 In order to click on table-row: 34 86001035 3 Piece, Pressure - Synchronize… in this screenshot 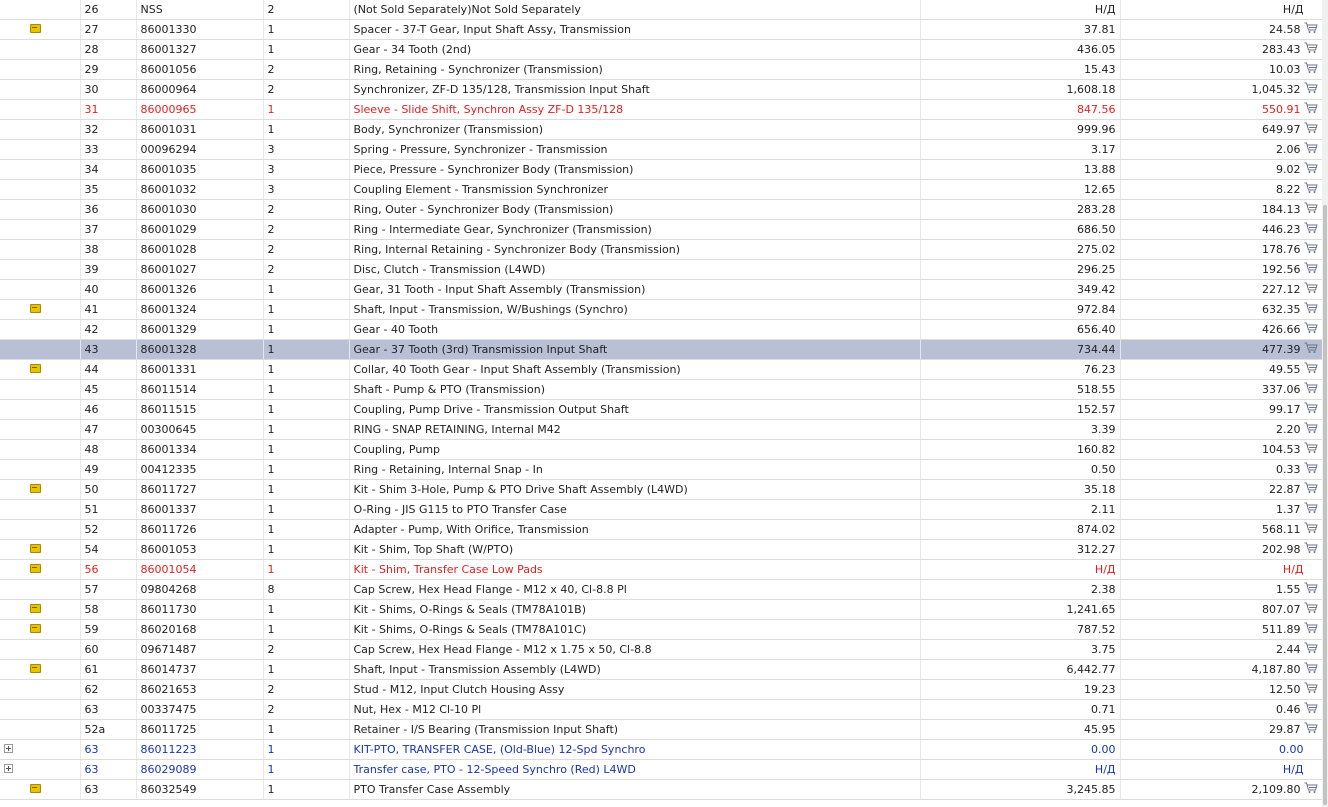, I will do `click(661, 169)`.